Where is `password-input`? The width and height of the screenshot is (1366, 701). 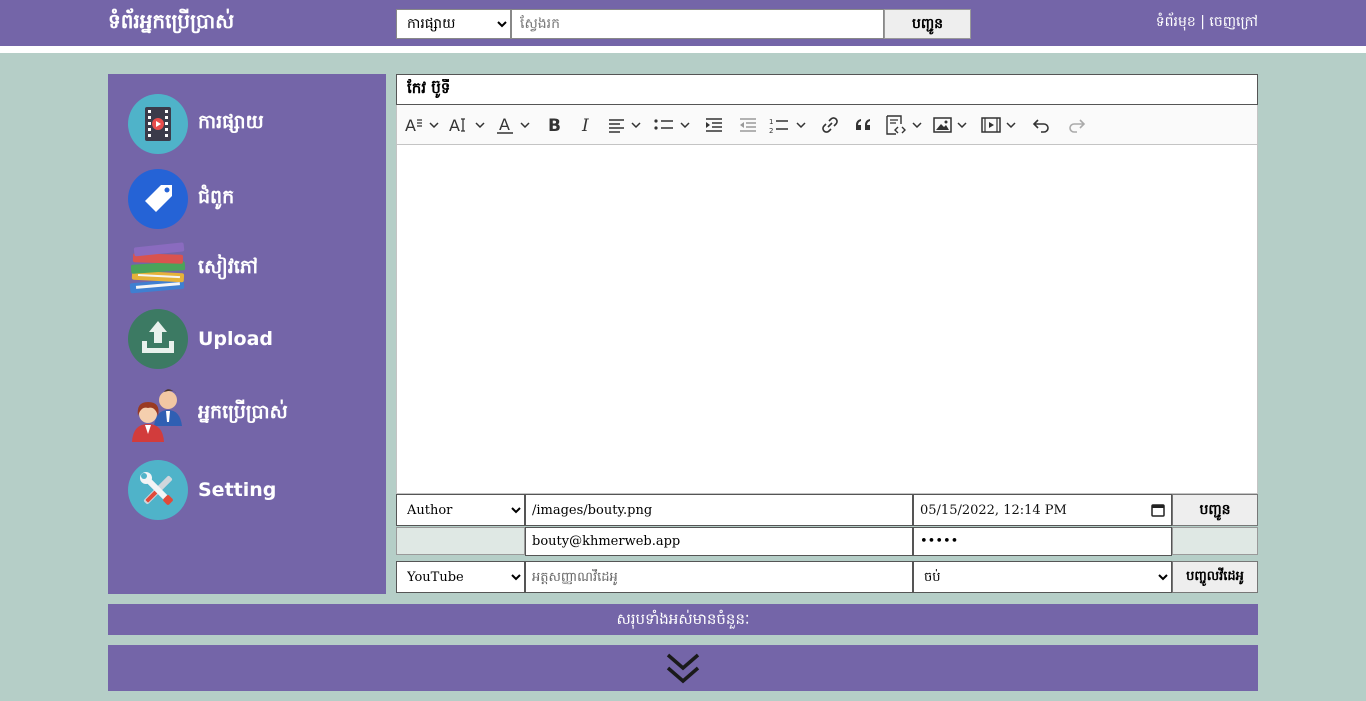
password-input is located at coordinates (1042, 541).